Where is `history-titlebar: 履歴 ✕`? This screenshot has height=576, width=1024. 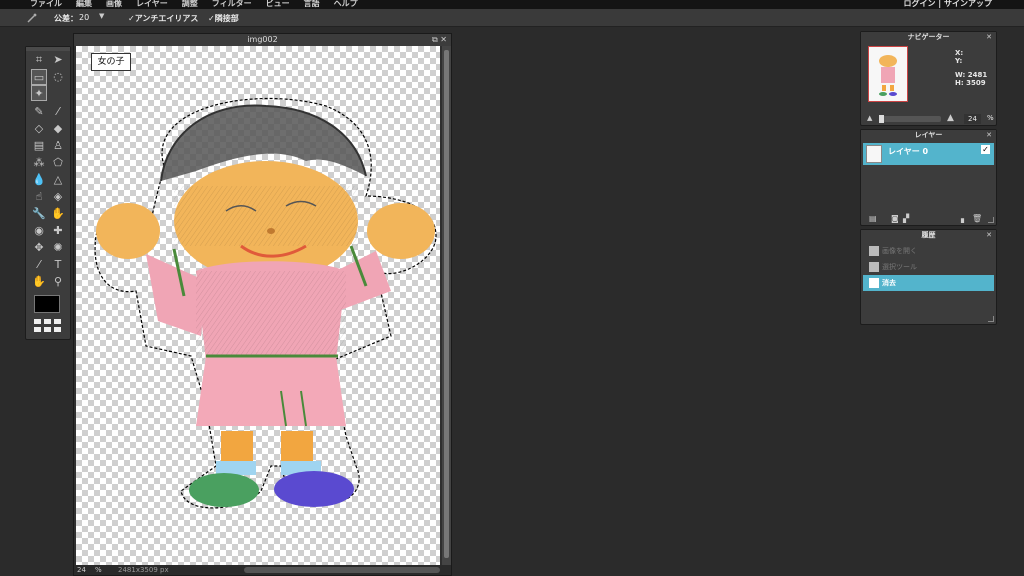 history-titlebar: 履歴 ✕ is located at coordinates (928, 235).